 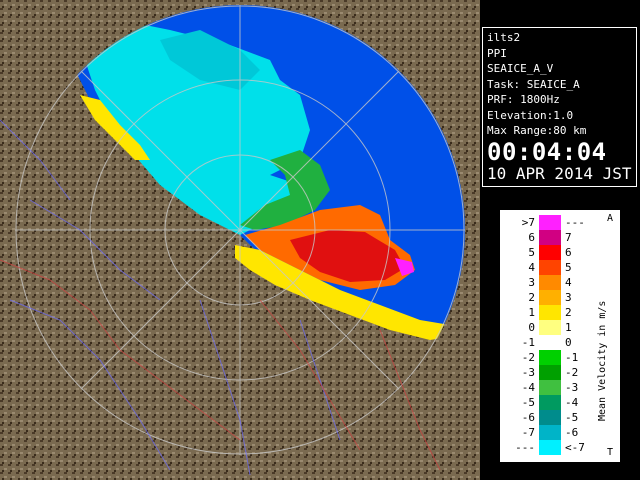 I want to click on legend-title: Mean Velocity in m/s, so click(x=602, y=360).